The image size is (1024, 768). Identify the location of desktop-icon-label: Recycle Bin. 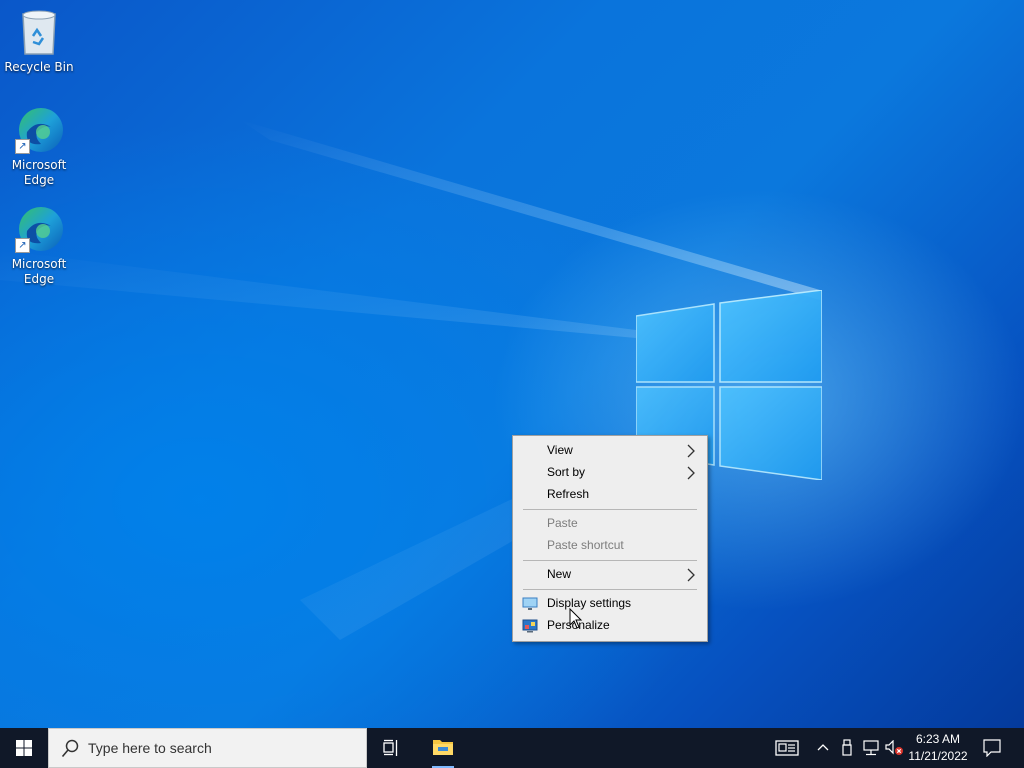
(39, 67).